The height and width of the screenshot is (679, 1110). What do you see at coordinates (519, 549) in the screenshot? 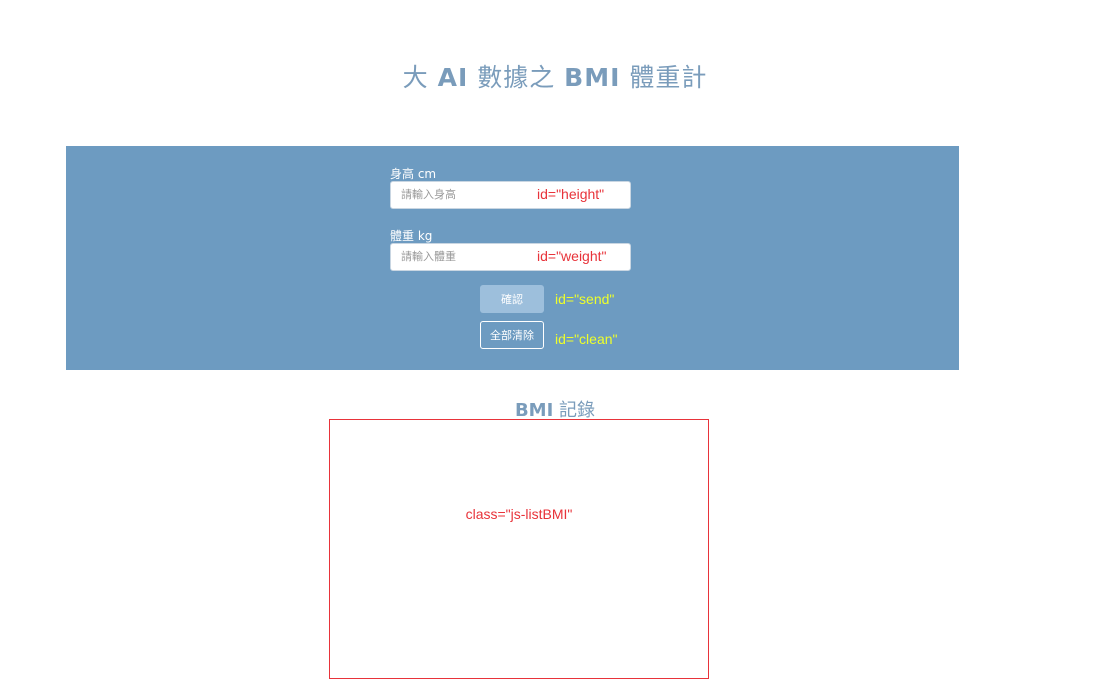
I see `bmi-record-list: class="js-listBMI"` at bounding box center [519, 549].